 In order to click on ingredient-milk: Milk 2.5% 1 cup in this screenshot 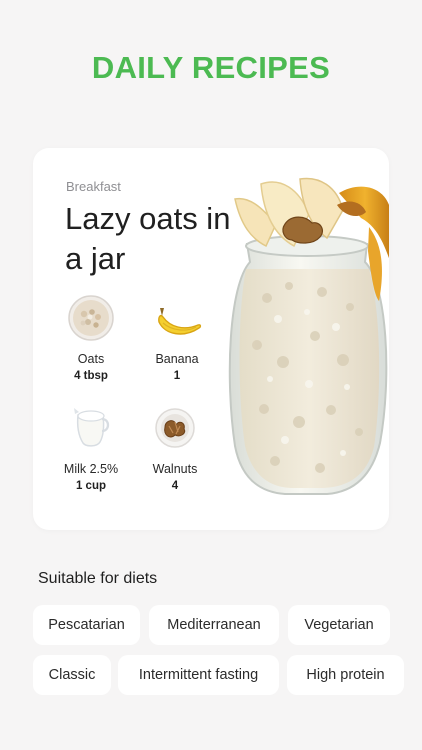, I will do `click(91, 445)`.